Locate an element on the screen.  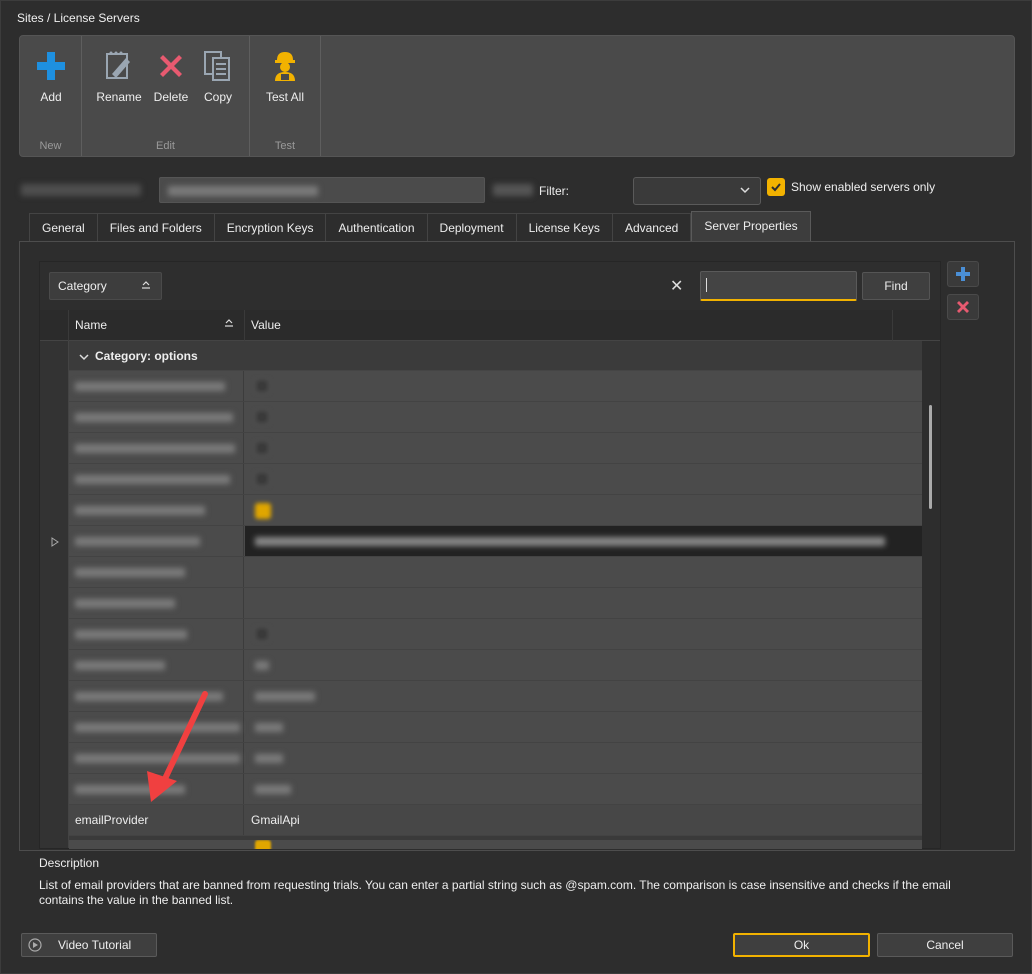
window-title: Sites / License Servers is located at coordinates (78, 18).